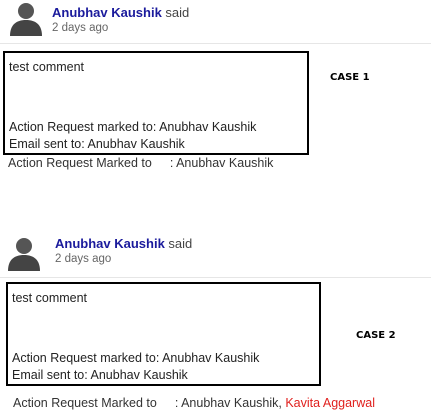 The image size is (431, 416). What do you see at coordinates (350, 77) in the screenshot?
I see `case-label: CASE 1` at bounding box center [350, 77].